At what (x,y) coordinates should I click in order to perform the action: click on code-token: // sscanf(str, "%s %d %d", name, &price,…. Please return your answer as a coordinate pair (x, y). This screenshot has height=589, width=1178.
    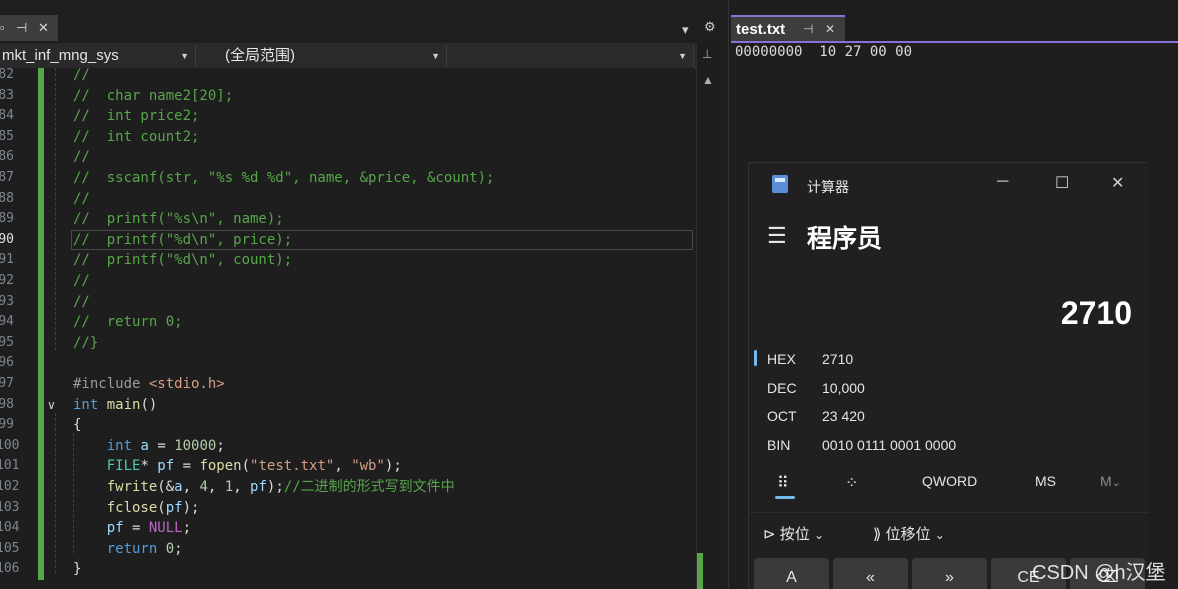
    Looking at the image, I should click on (284, 178).